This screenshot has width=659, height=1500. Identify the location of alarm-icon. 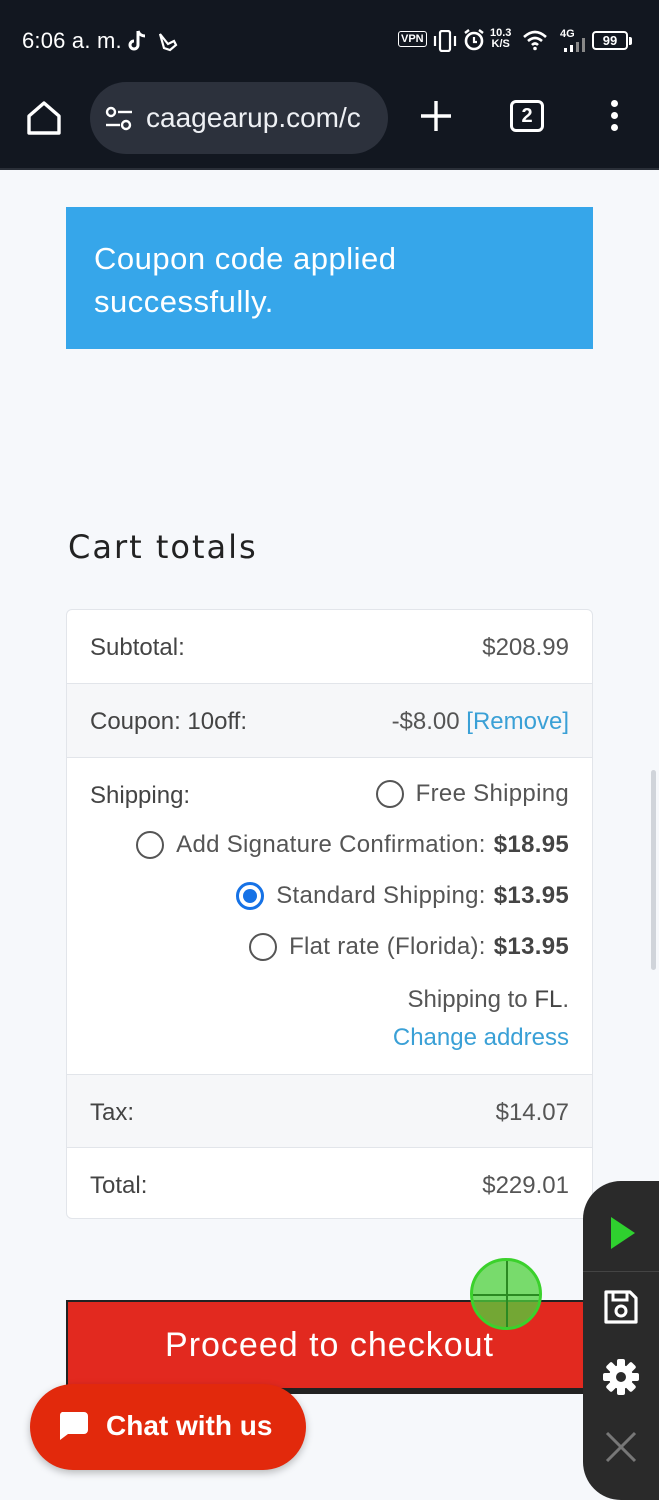
(474, 40).